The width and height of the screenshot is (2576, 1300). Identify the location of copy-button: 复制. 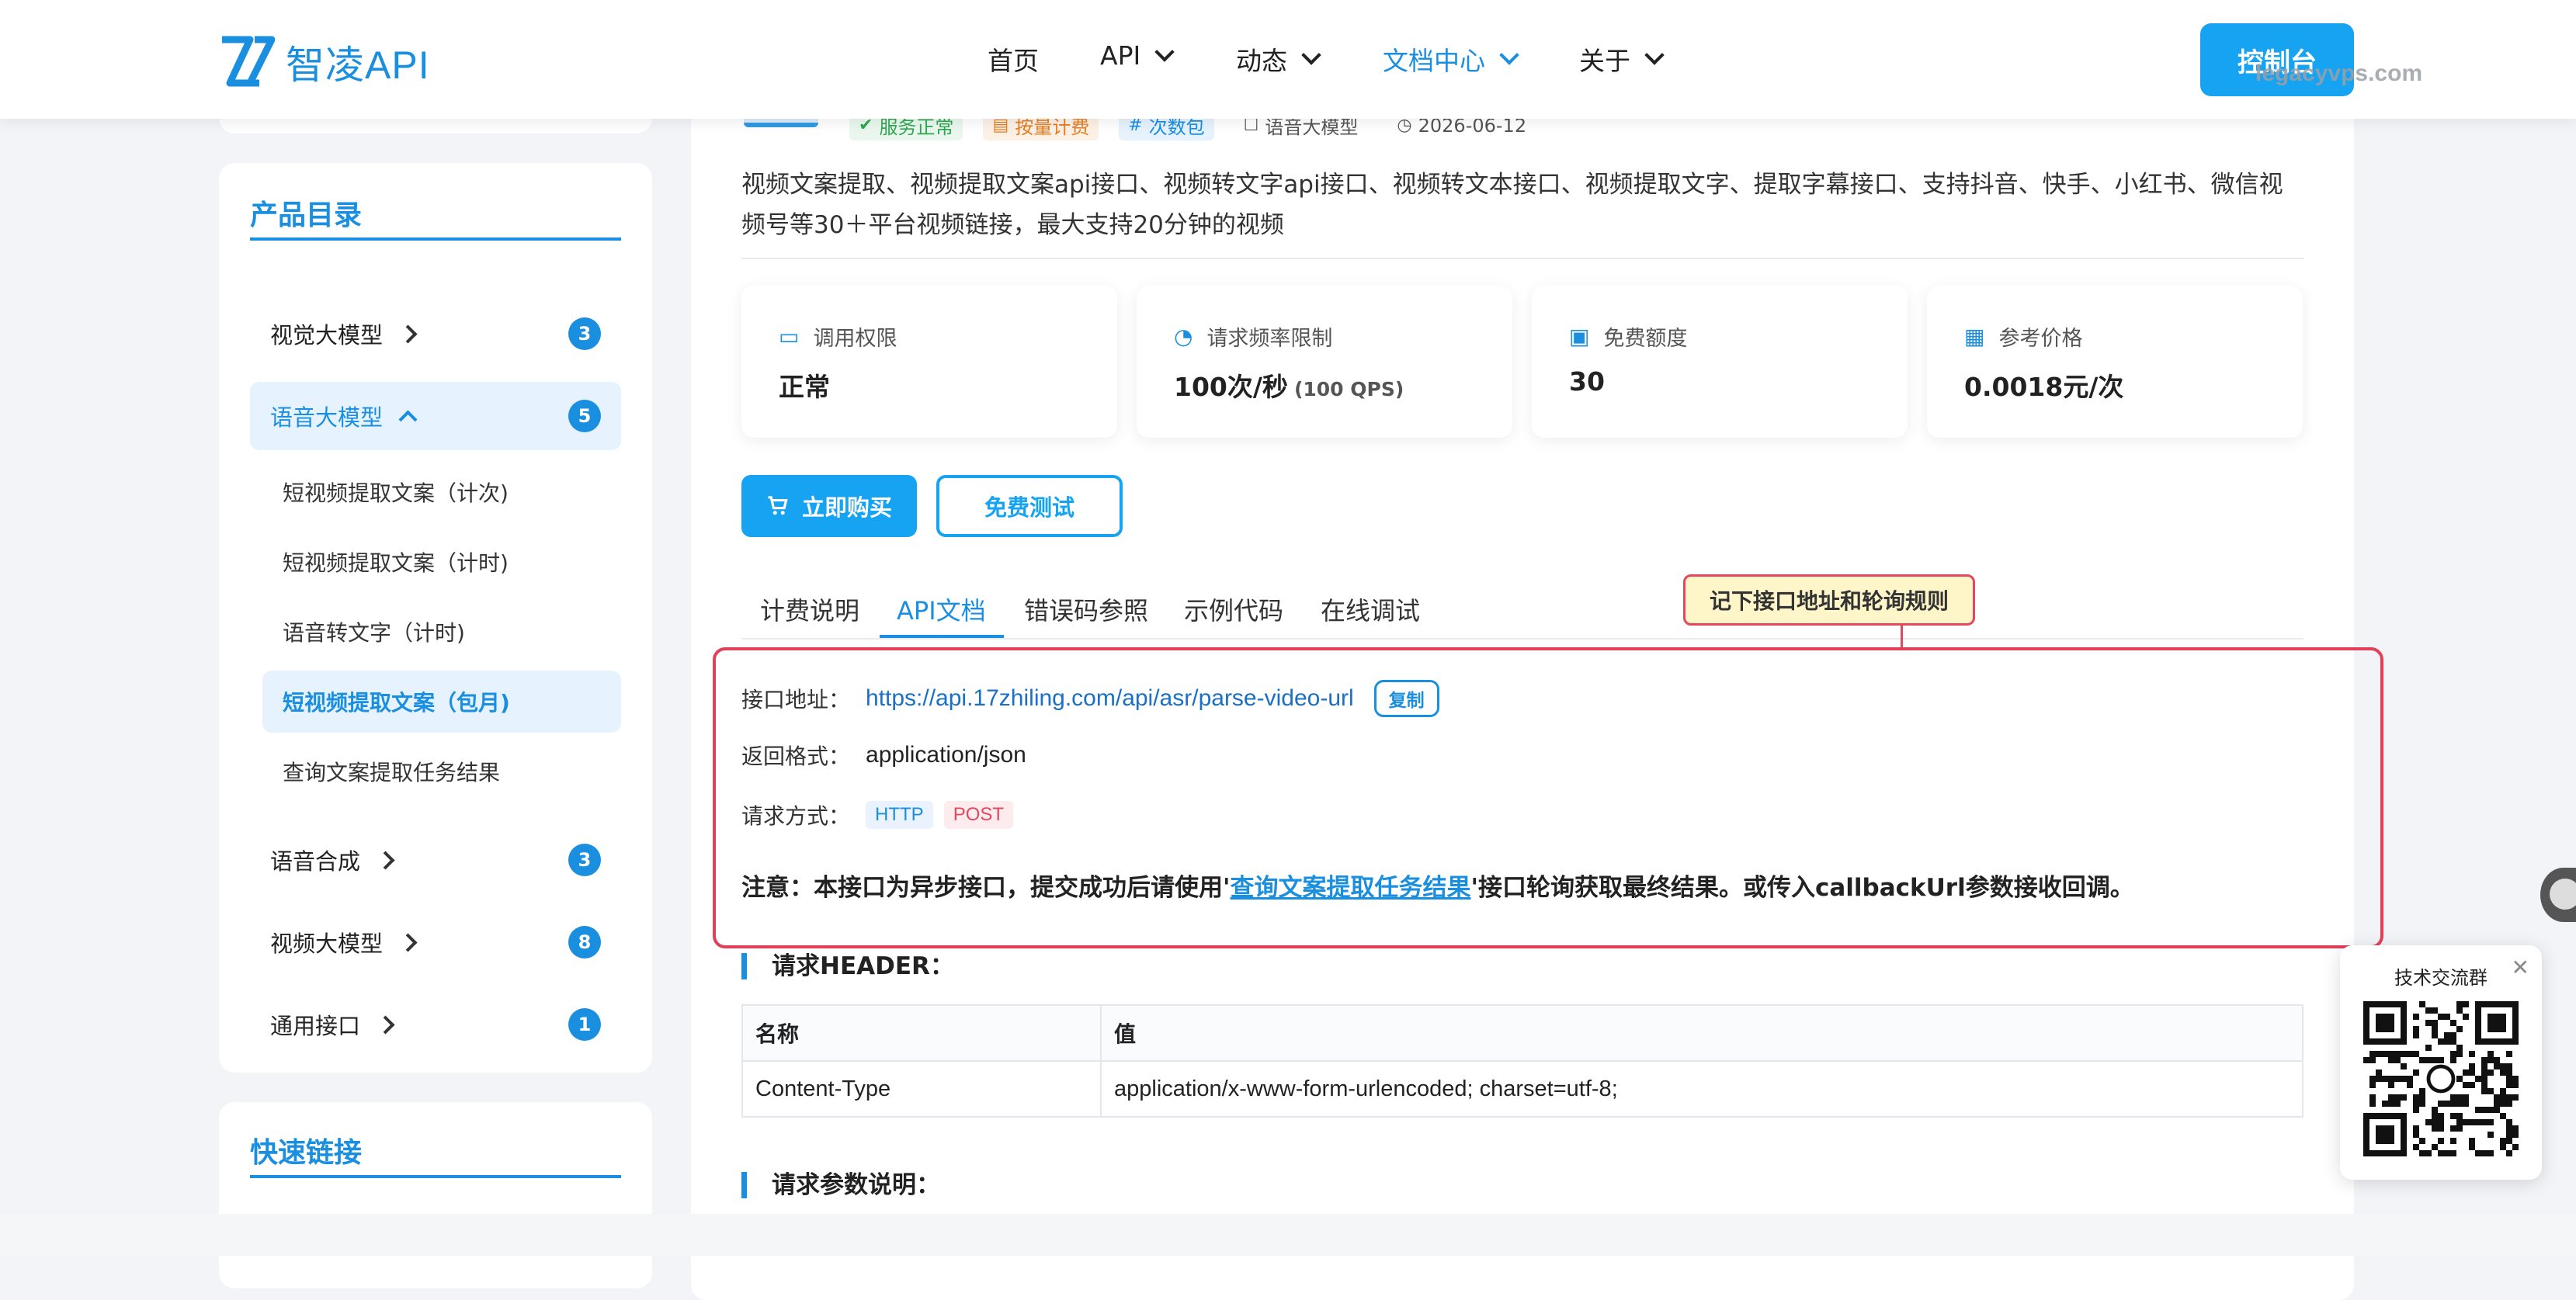
(1406, 698).